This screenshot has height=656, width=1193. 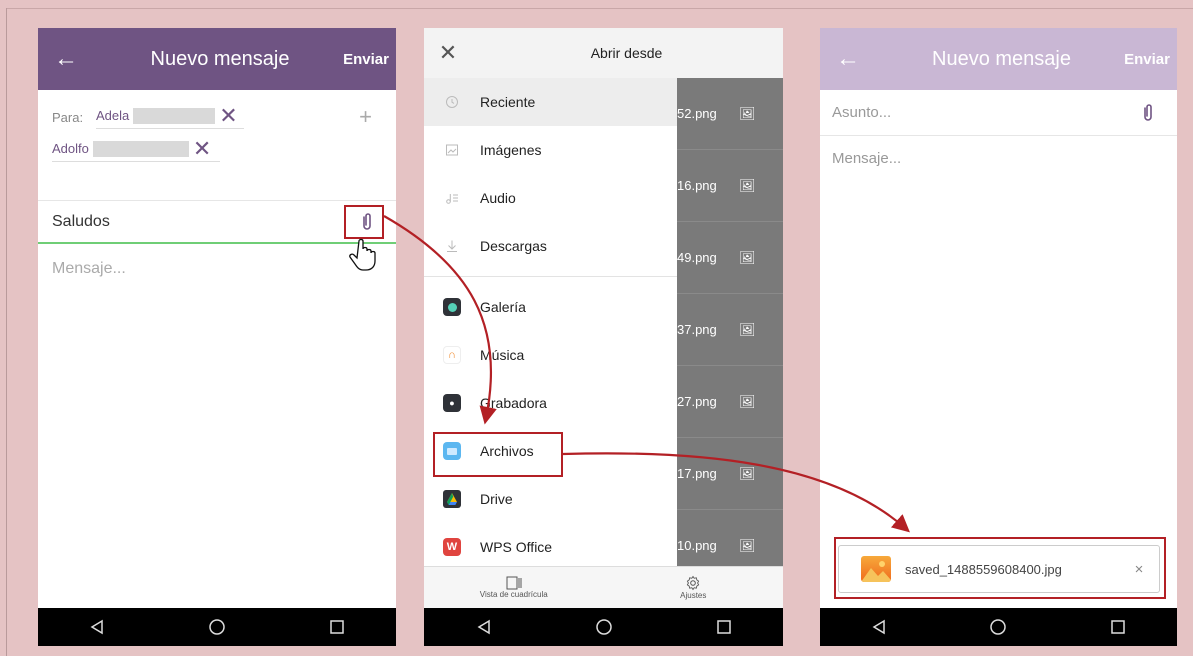 I want to click on subject-field: Saludos, so click(x=217, y=222).